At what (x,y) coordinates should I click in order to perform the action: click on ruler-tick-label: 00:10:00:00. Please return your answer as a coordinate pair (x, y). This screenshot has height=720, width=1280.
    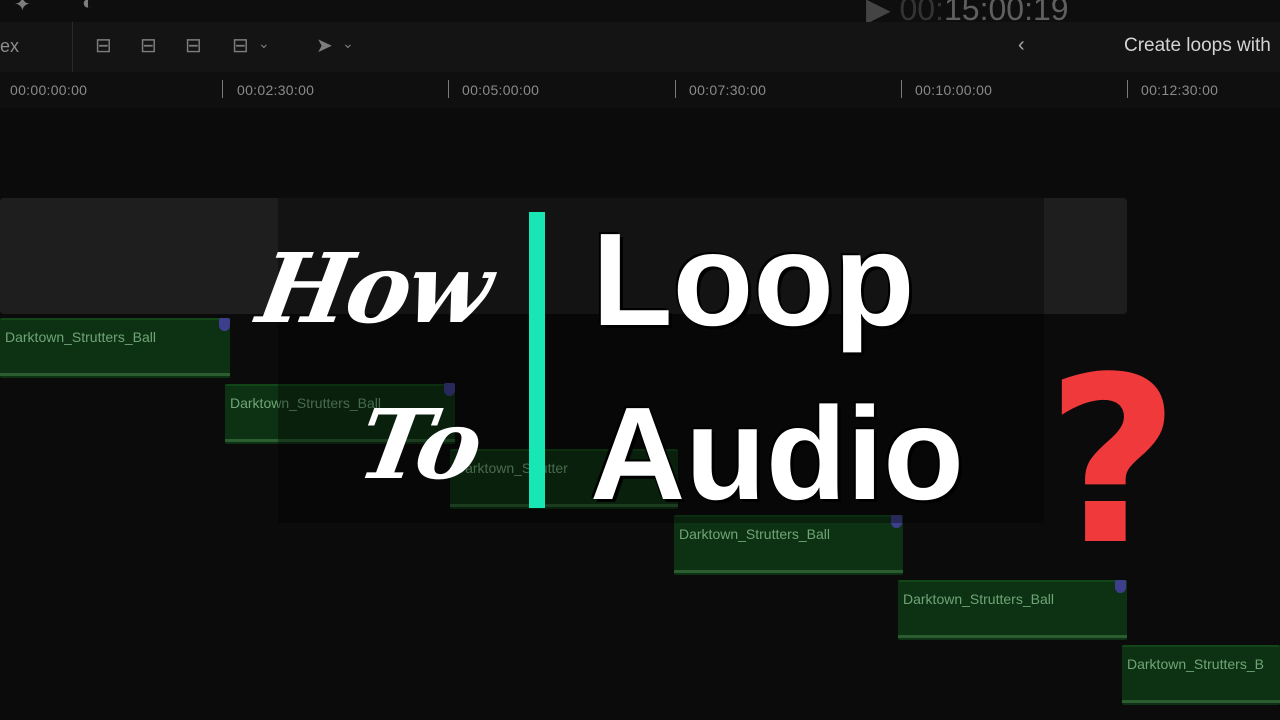
    Looking at the image, I should click on (954, 90).